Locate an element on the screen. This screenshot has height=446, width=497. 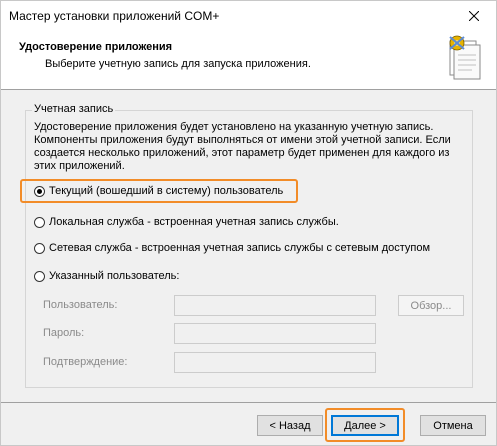
radio-specified-user: Указанный пользователь: is located at coordinates (106, 276).